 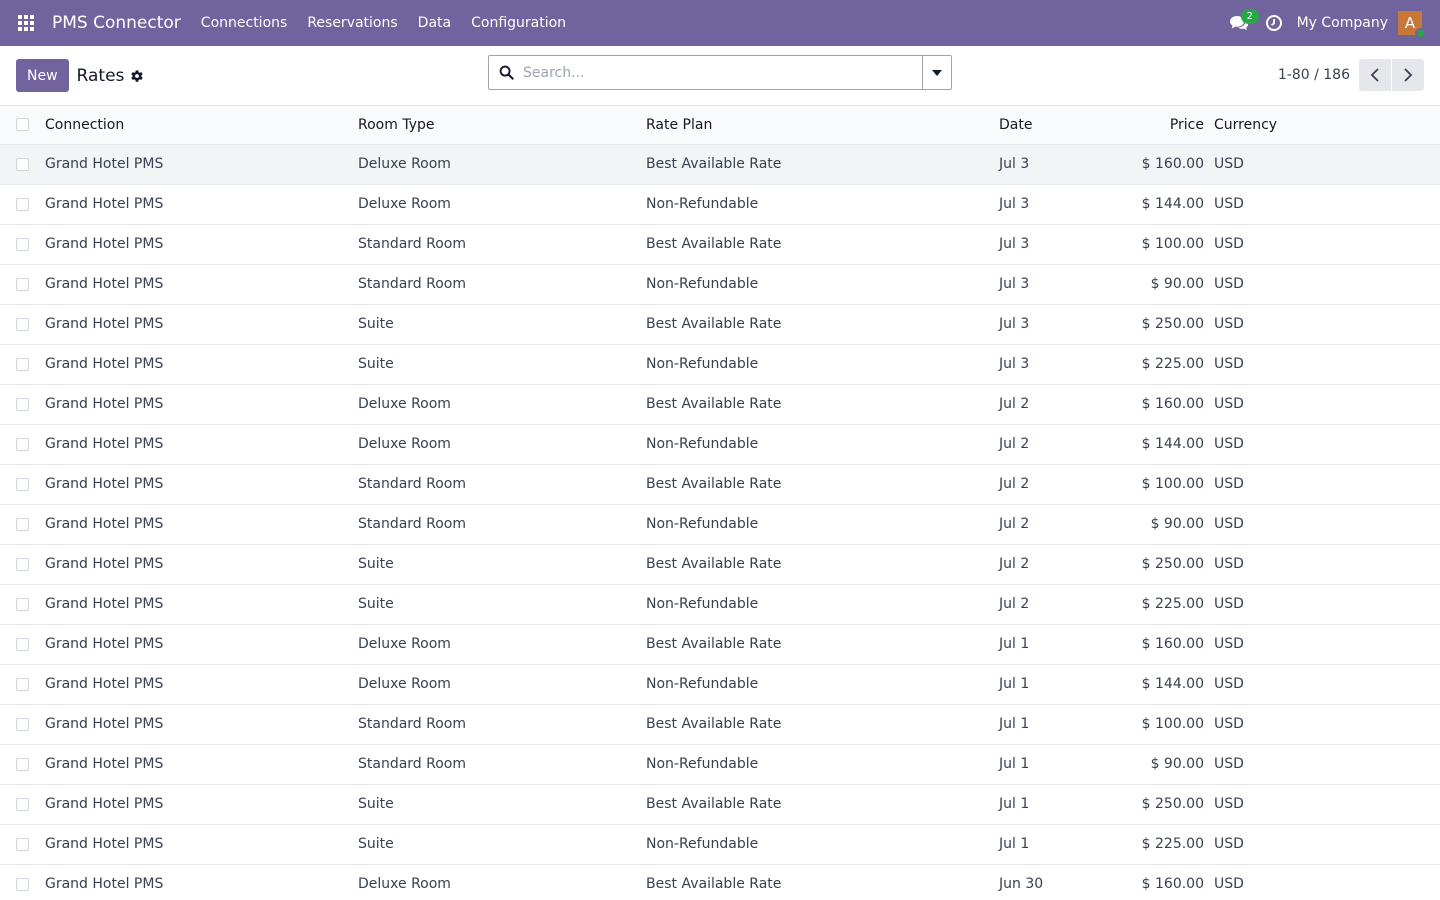 What do you see at coordinates (100, 75) in the screenshot?
I see `page-title: Rates` at bounding box center [100, 75].